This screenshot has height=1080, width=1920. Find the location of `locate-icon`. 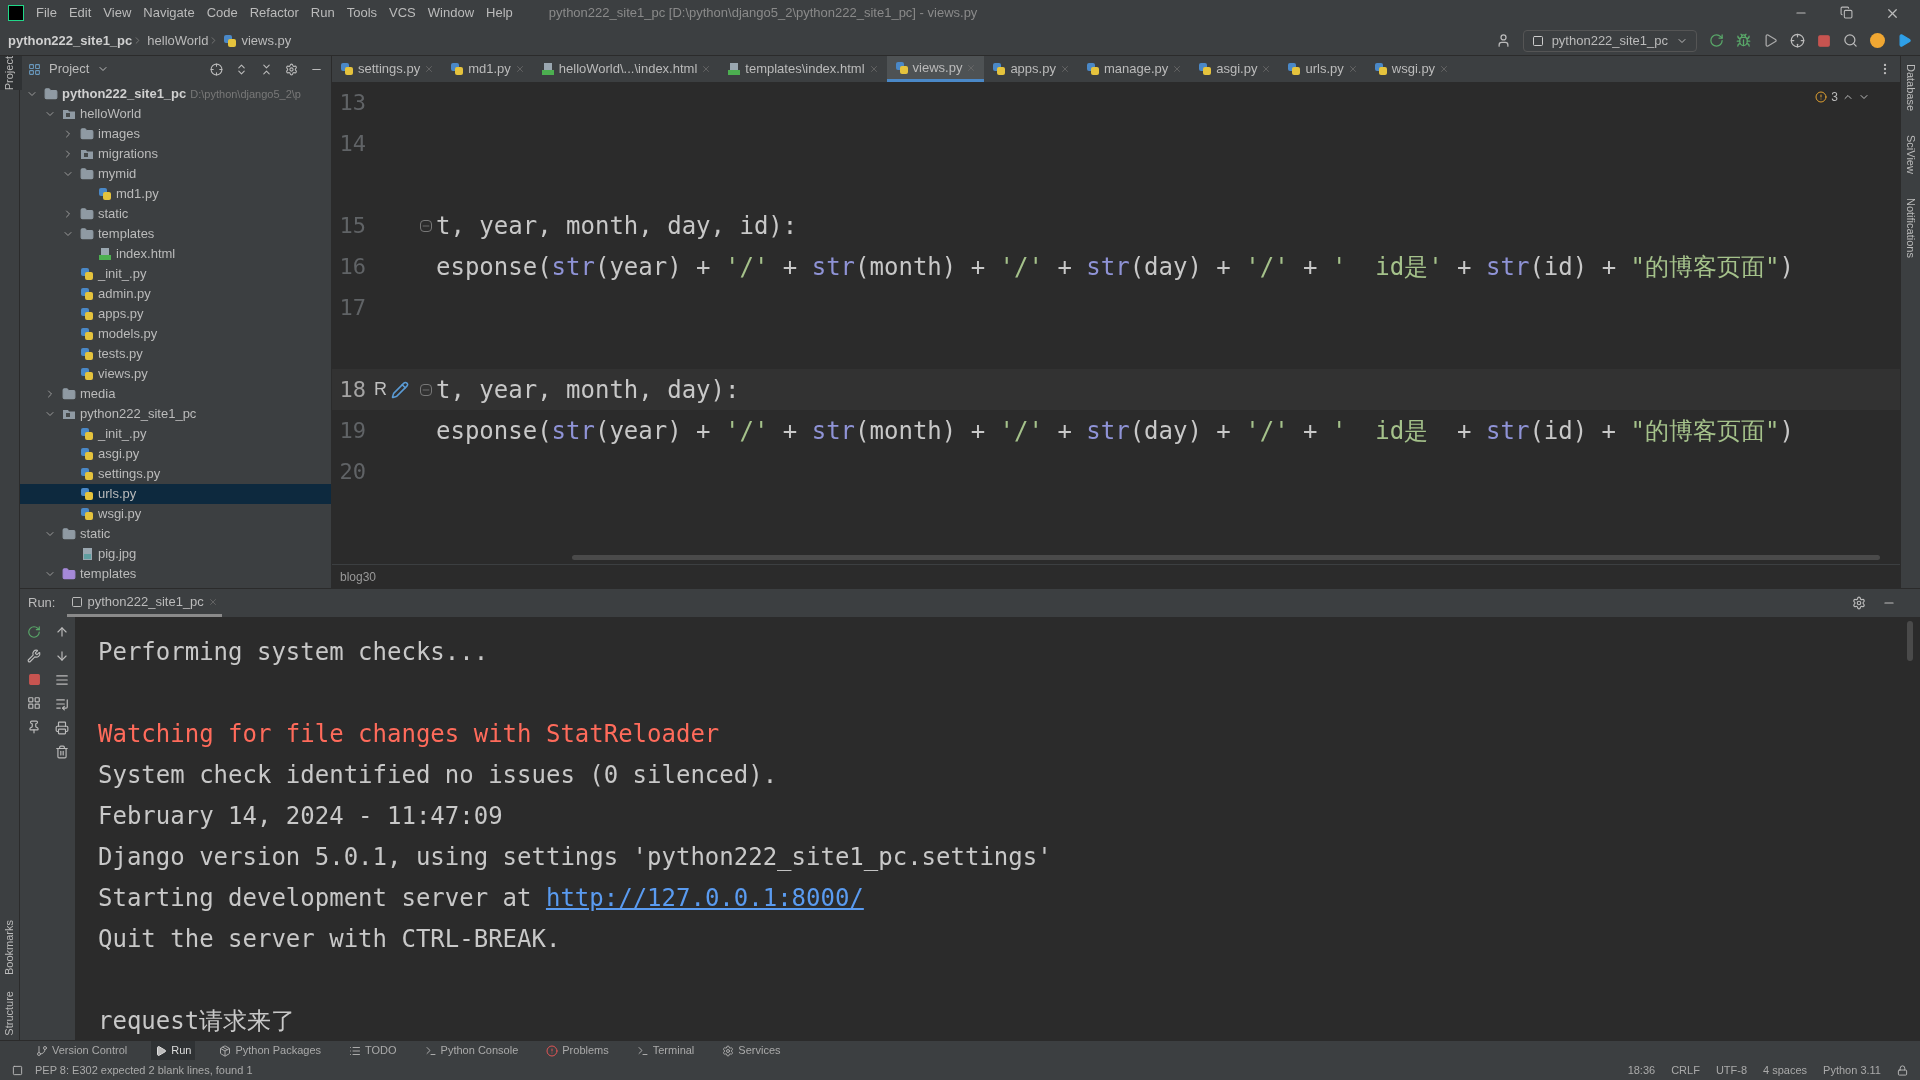

locate-icon is located at coordinates (216, 69).